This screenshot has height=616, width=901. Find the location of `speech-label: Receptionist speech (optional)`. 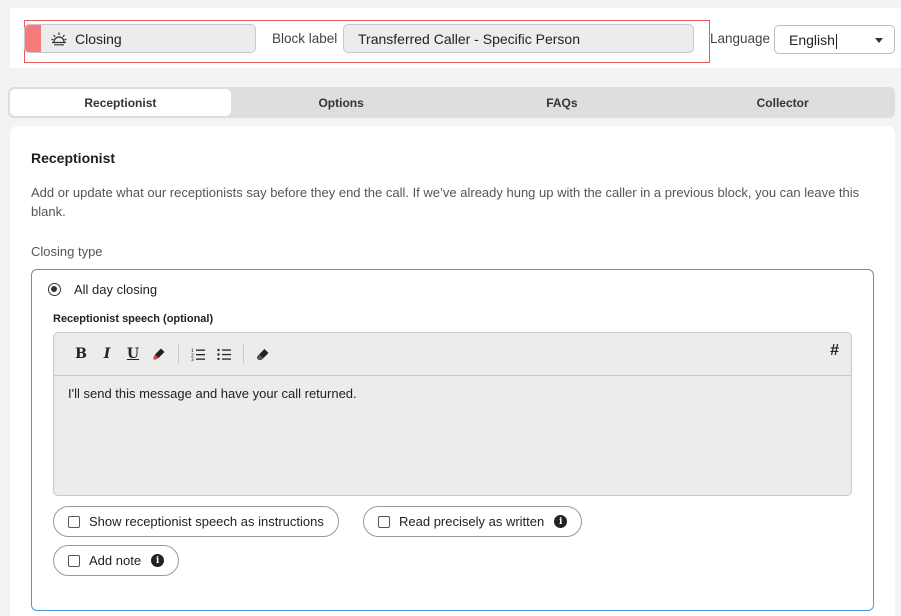

speech-label: Receptionist speech (optional) is located at coordinates (133, 319).